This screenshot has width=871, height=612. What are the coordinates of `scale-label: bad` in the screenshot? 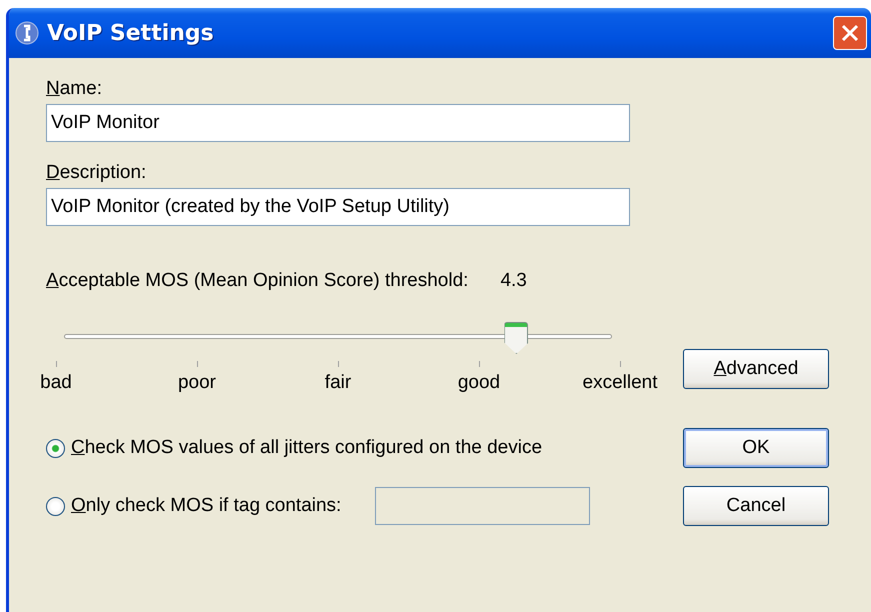 It's located at (56, 383).